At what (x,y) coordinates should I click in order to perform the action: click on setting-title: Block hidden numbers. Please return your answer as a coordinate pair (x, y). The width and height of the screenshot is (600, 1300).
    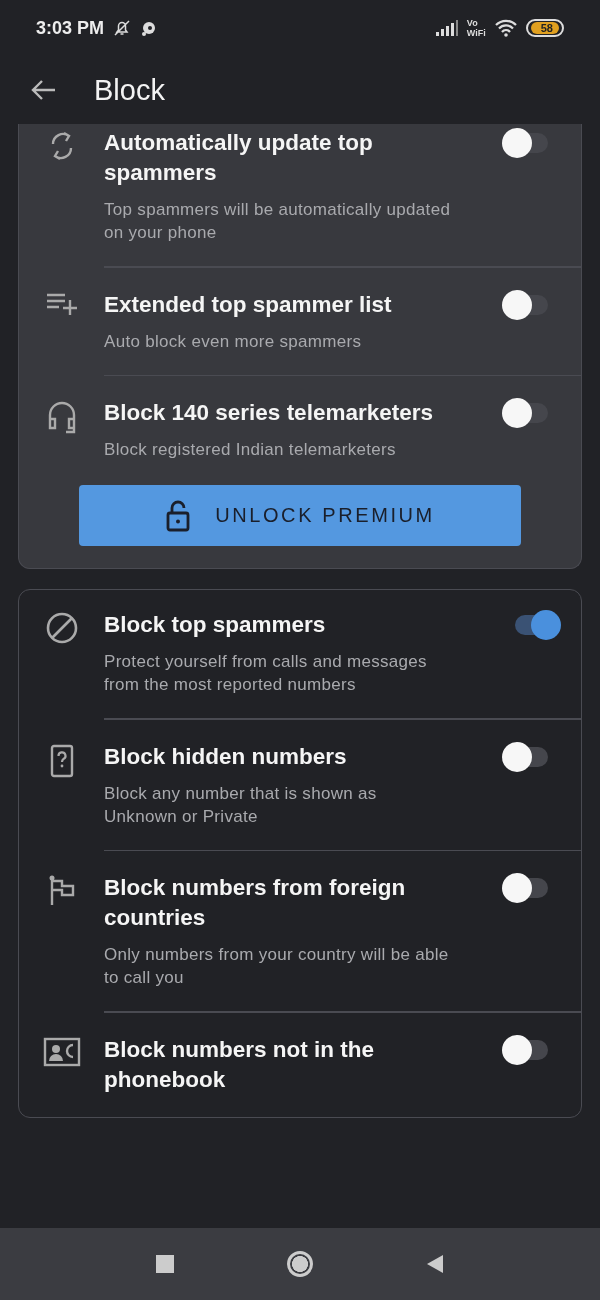
    Looking at the image, I should click on (225, 756).